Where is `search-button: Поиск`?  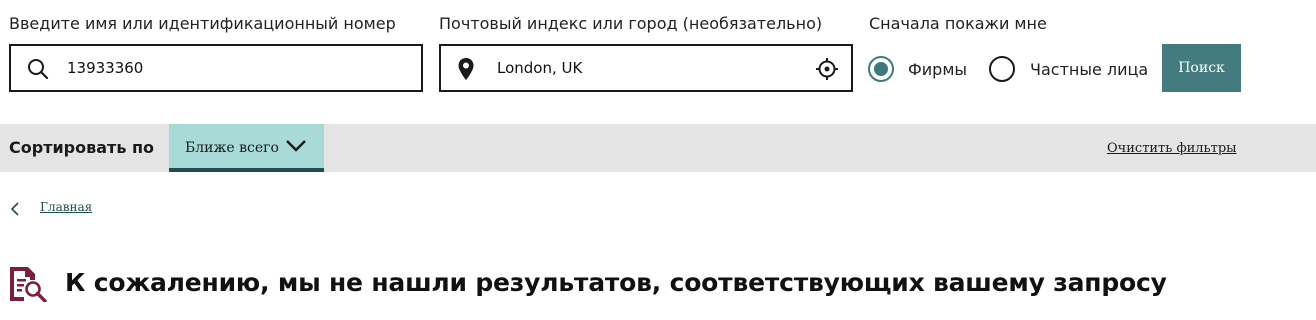
search-button: Поиск is located at coordinates (1201, 68).